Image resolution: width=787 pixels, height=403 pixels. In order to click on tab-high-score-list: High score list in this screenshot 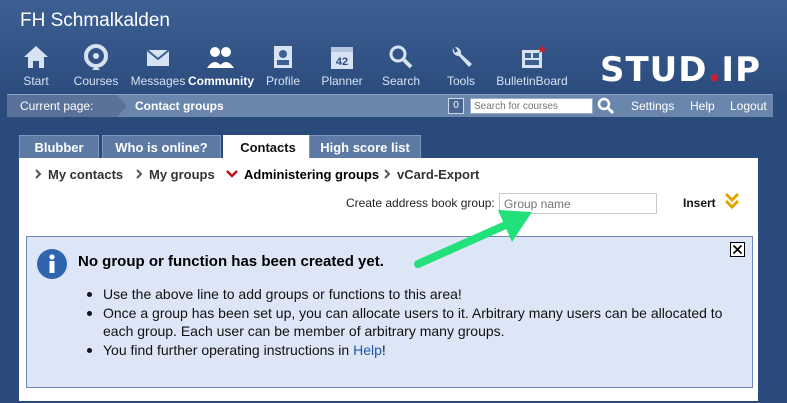, I will do `click(365, 147)`.